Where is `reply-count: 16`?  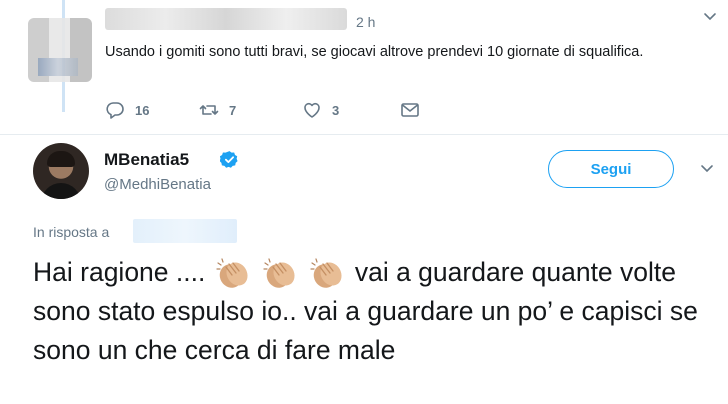 reply-count: 16 is located at coordinates (142, 110).